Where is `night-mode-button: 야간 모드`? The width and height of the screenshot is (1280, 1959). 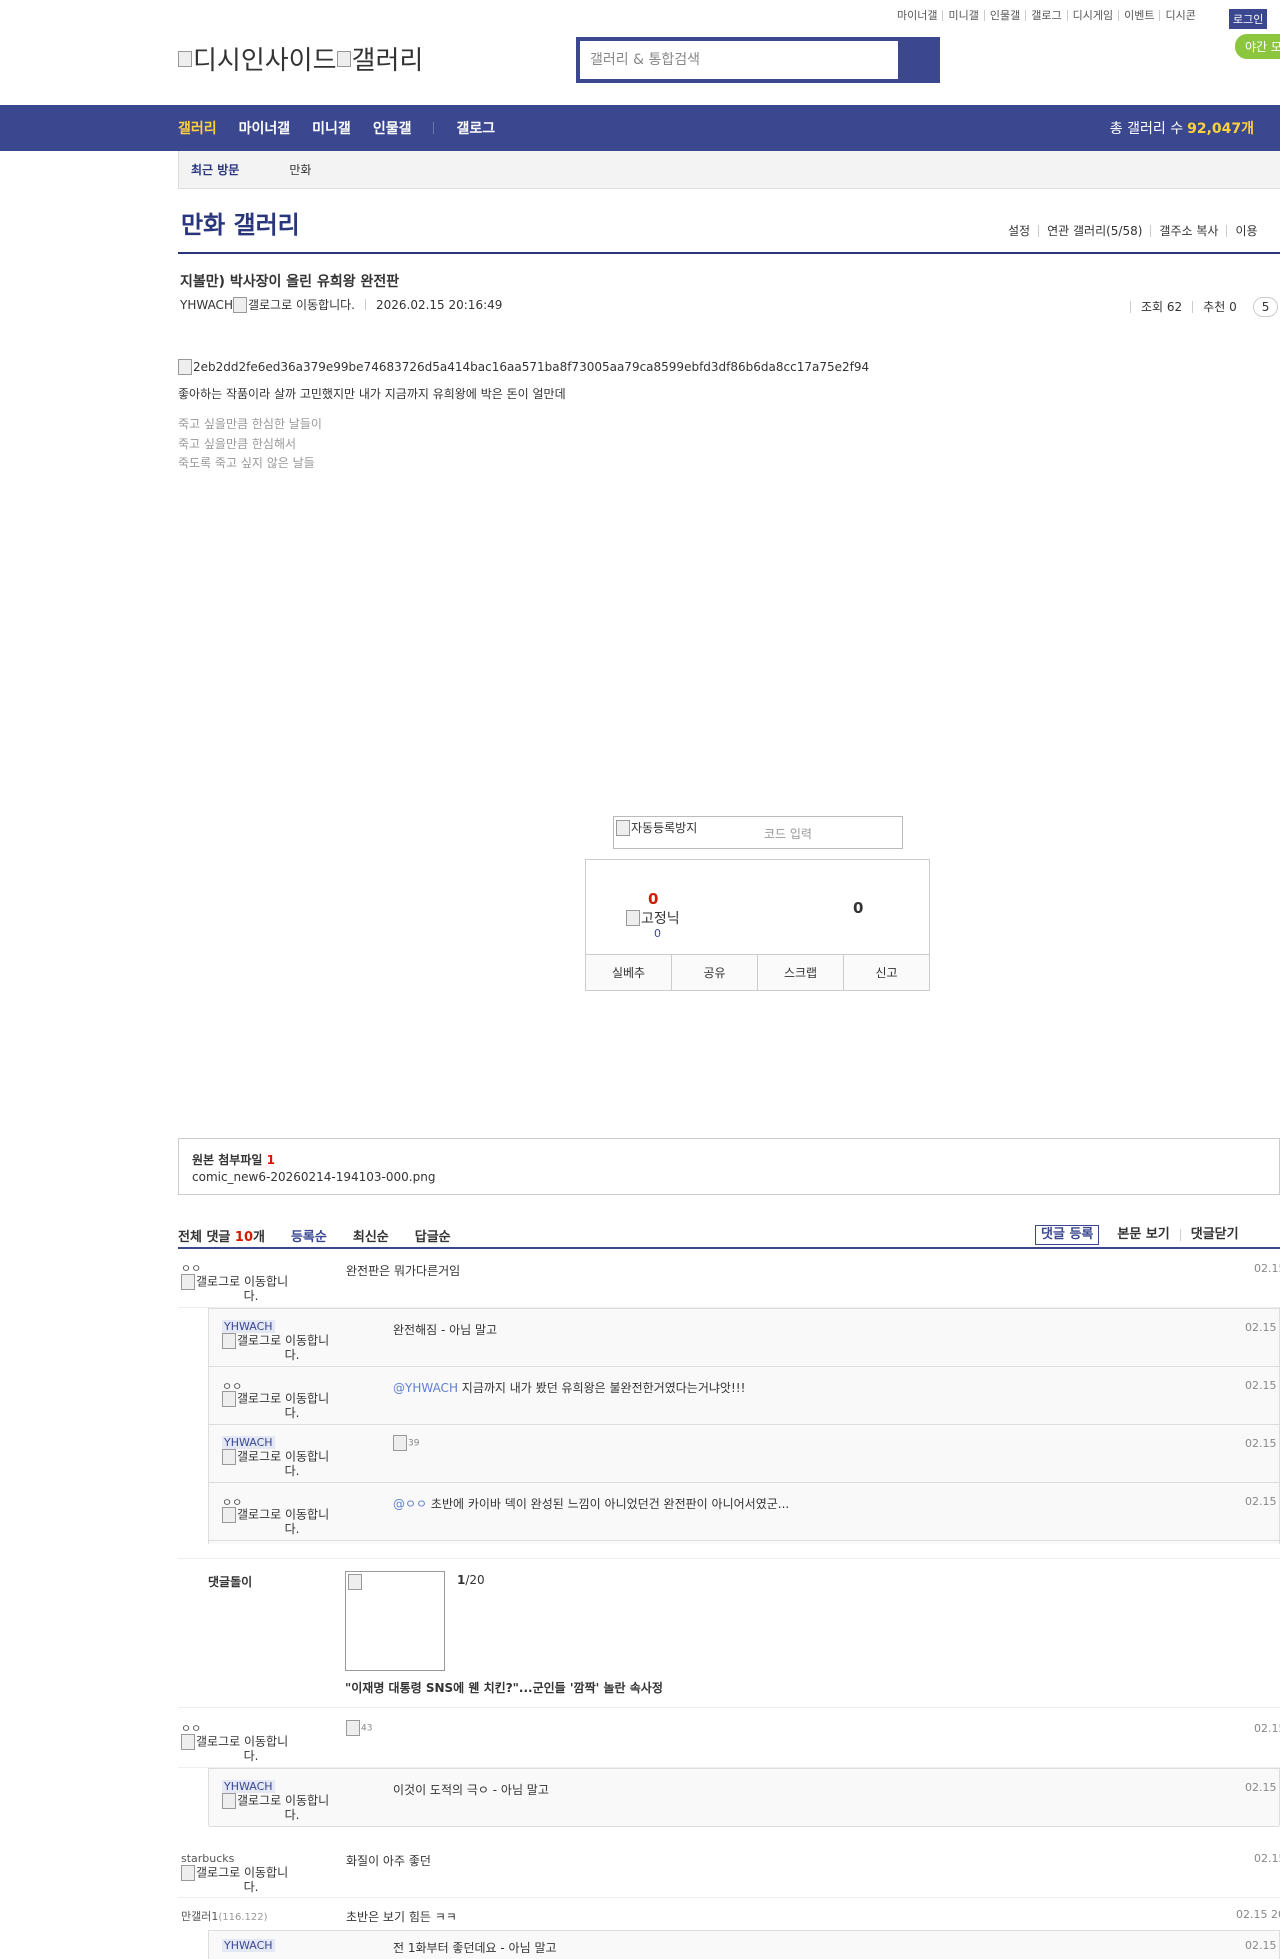 night-mode-button: 야간 모드 is located at coordinates (1257, 46).